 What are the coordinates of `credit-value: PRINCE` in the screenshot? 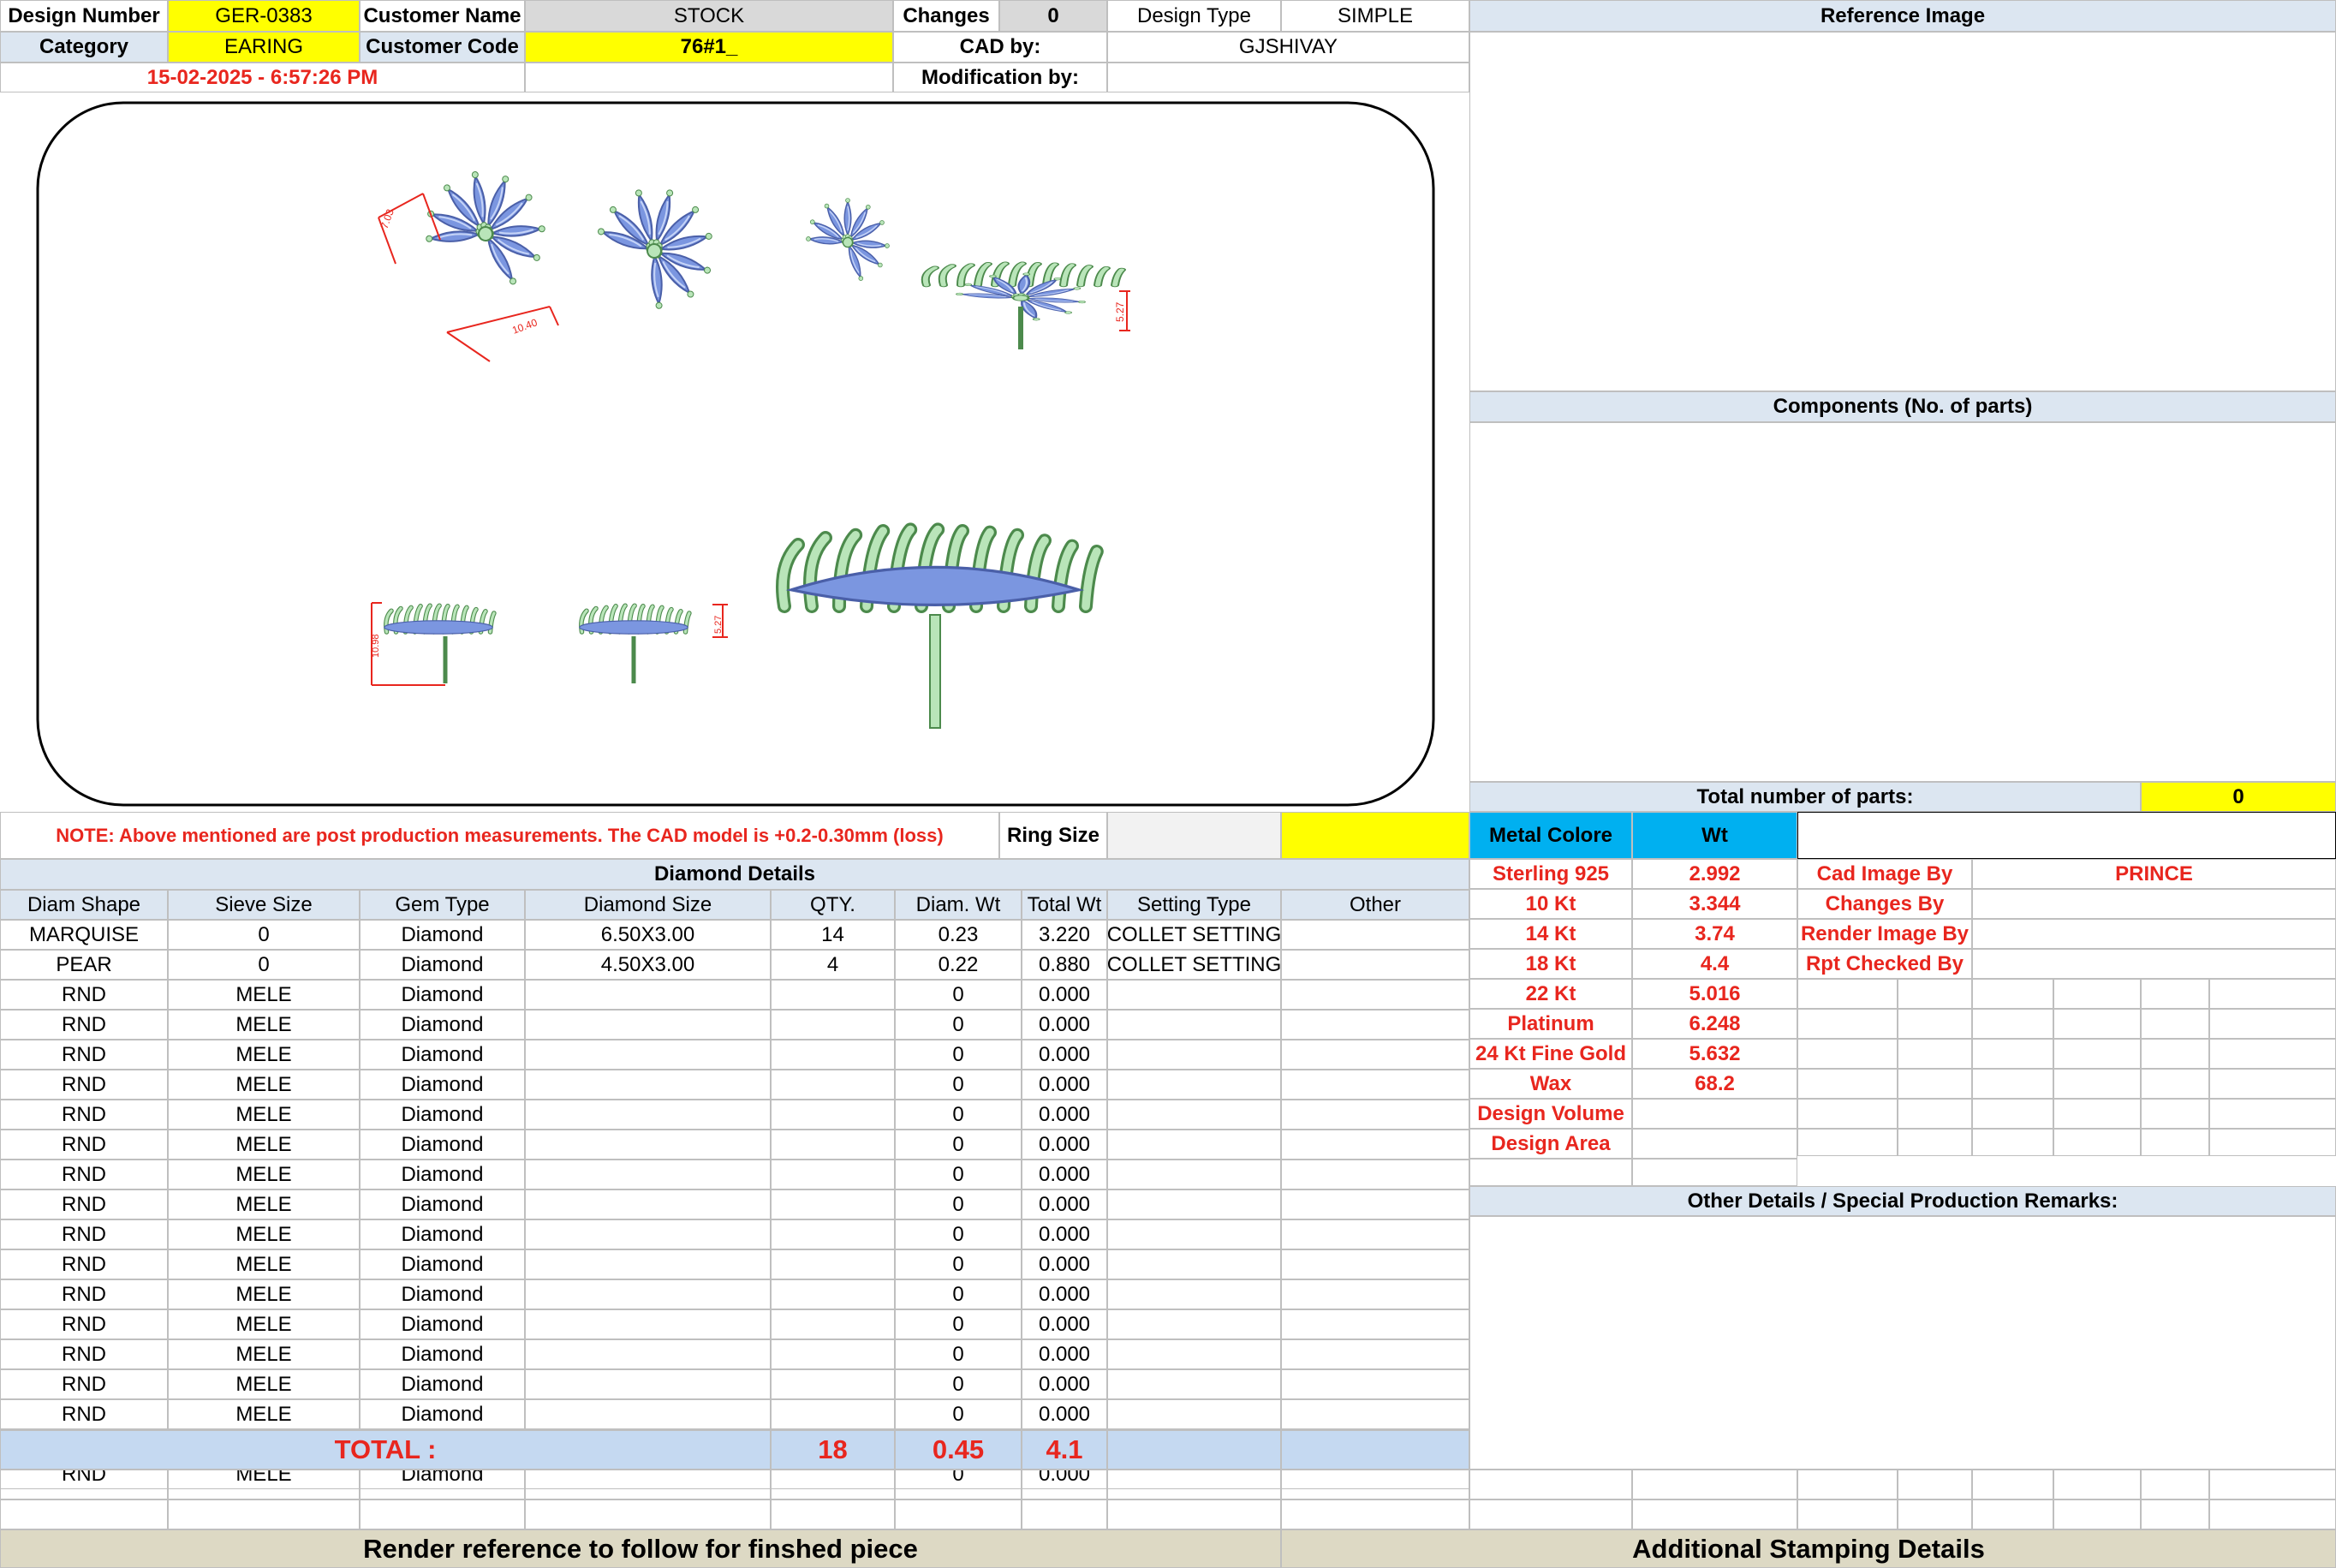 It's located at (2154, 874).